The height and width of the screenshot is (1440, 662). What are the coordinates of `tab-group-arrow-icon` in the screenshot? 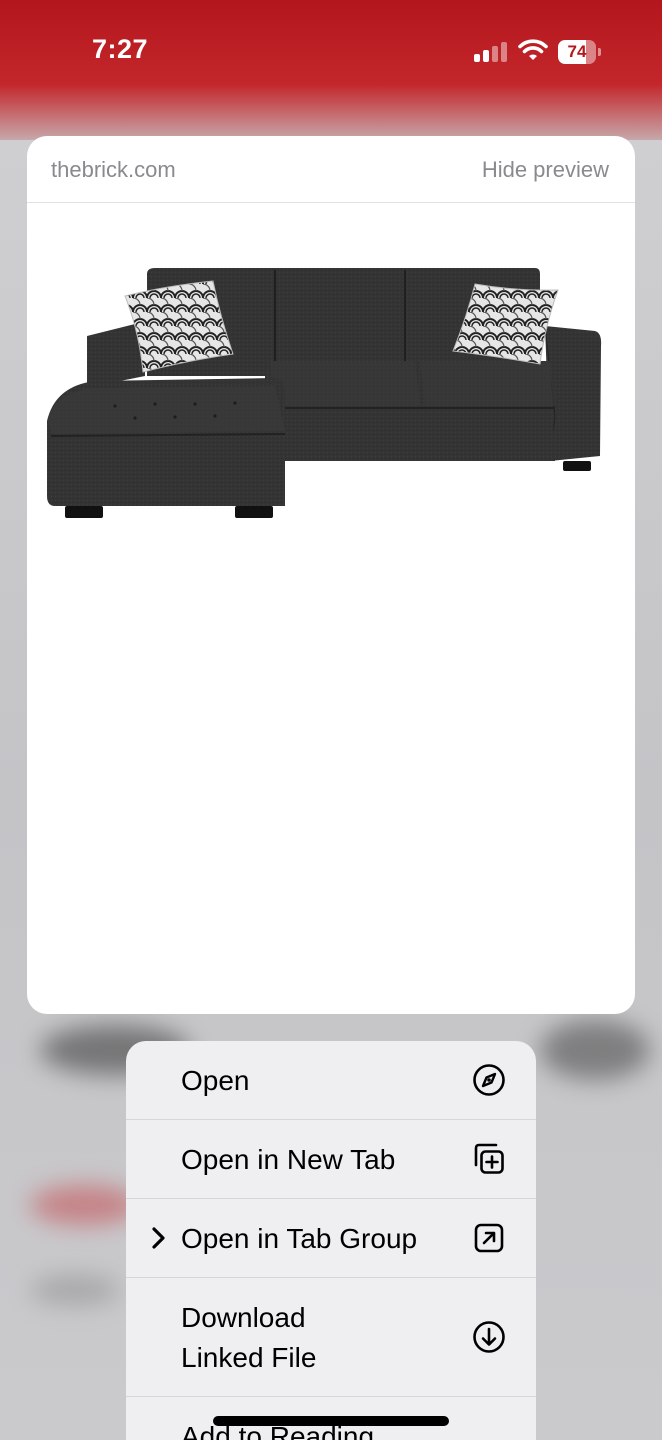 It's located at (489, 1238).